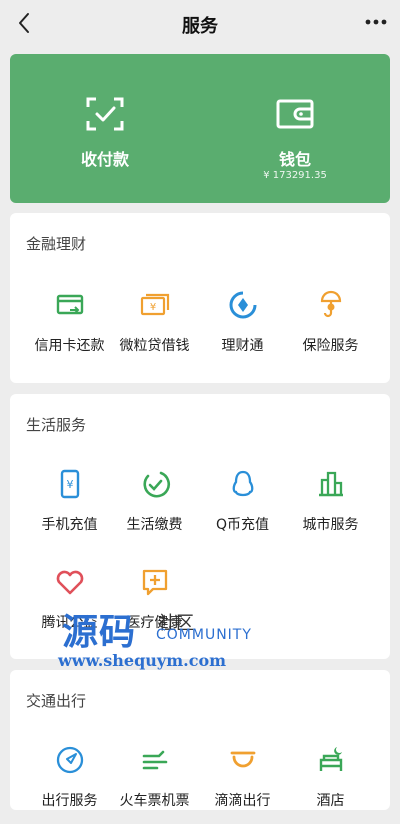 Image resolution: width=400 pixels, height=824 pixels. What do you see at coordinates (69, 508) in the screenshot?
I see `phone-topup-item: ¥ 手机充值` at bounding box center [69, 508].